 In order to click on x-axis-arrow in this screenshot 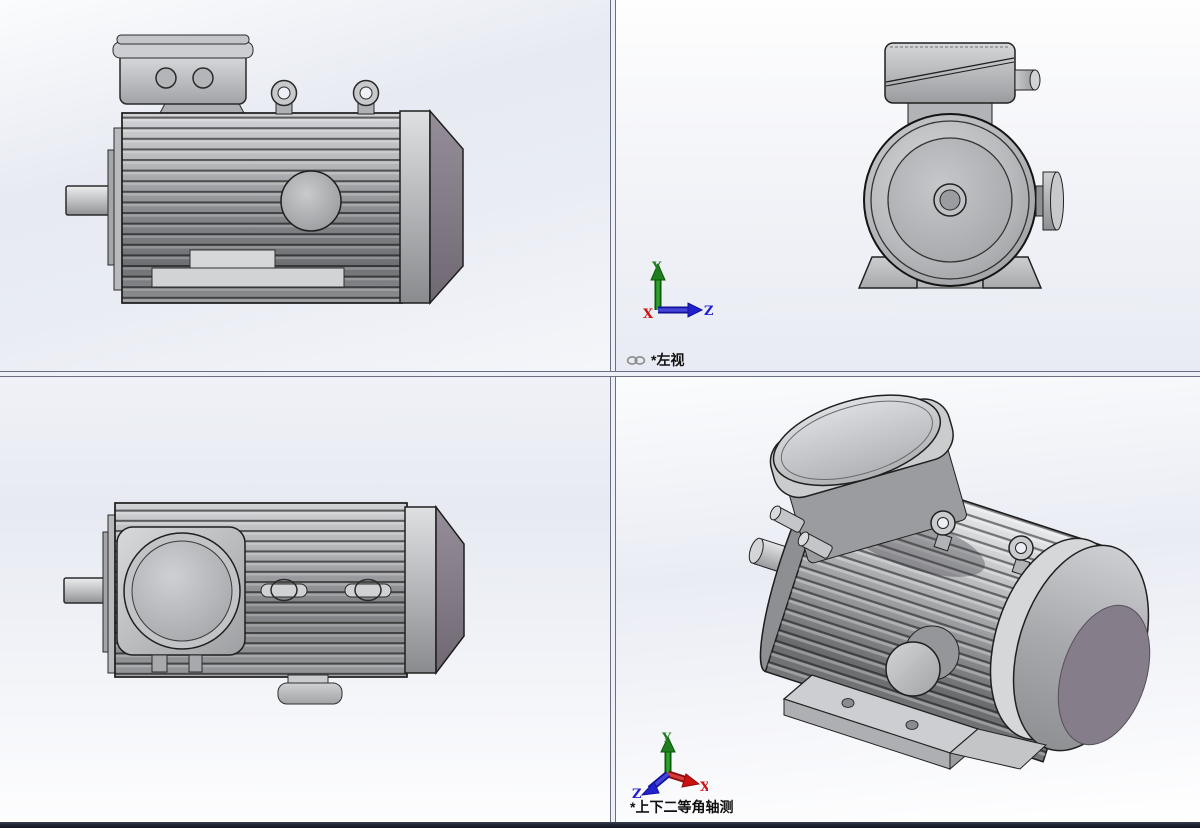, I will do `click(683, 779)`.